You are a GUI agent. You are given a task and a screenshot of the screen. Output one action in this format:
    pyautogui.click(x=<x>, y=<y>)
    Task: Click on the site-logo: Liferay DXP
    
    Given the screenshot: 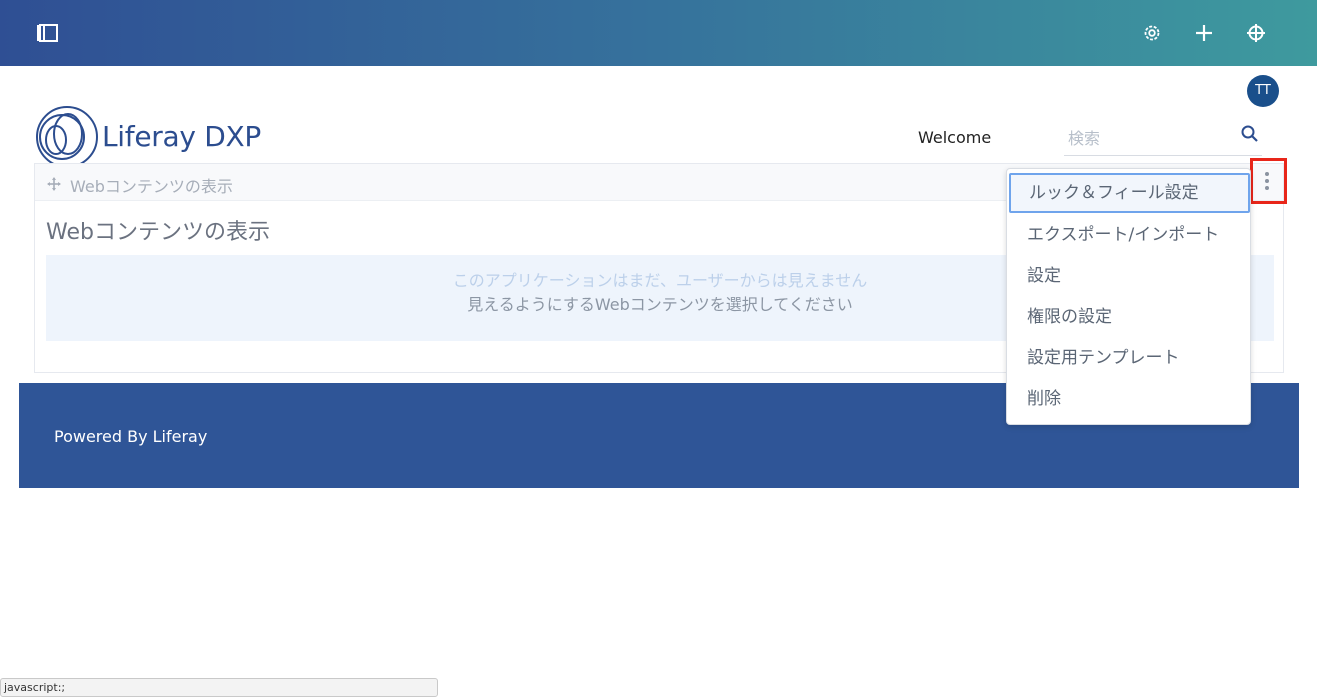 What is the action you would take?
    pyautogui.click(x=152, y=137)
    